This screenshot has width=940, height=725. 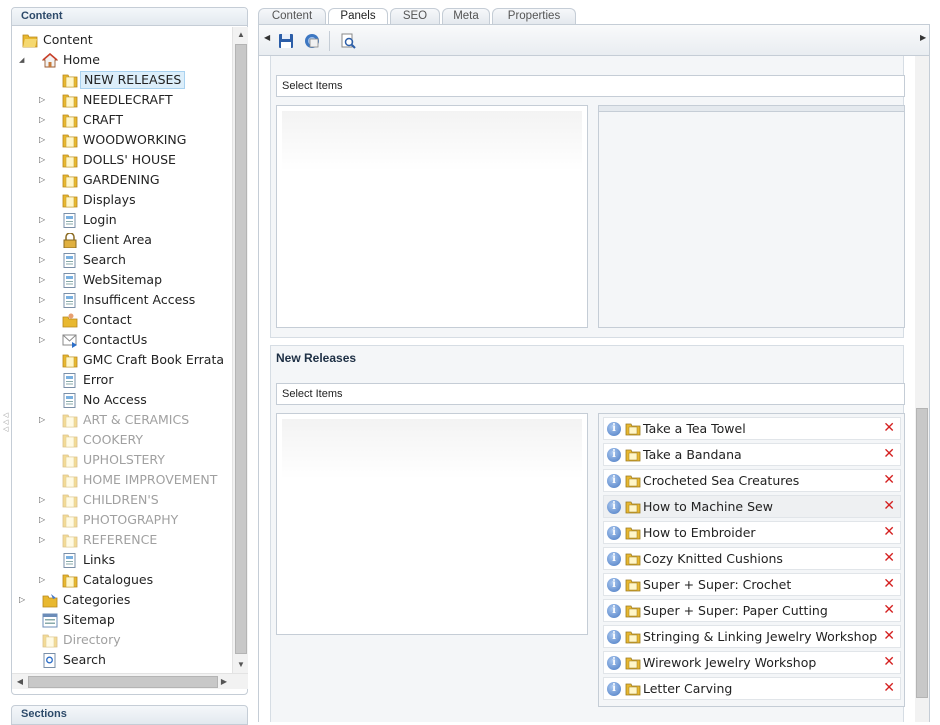 What do you see at coordinates (136, 420) in the screenshot?
I see `tree-node-label: ART & CERAMICS` at bounding box center [136, 420].